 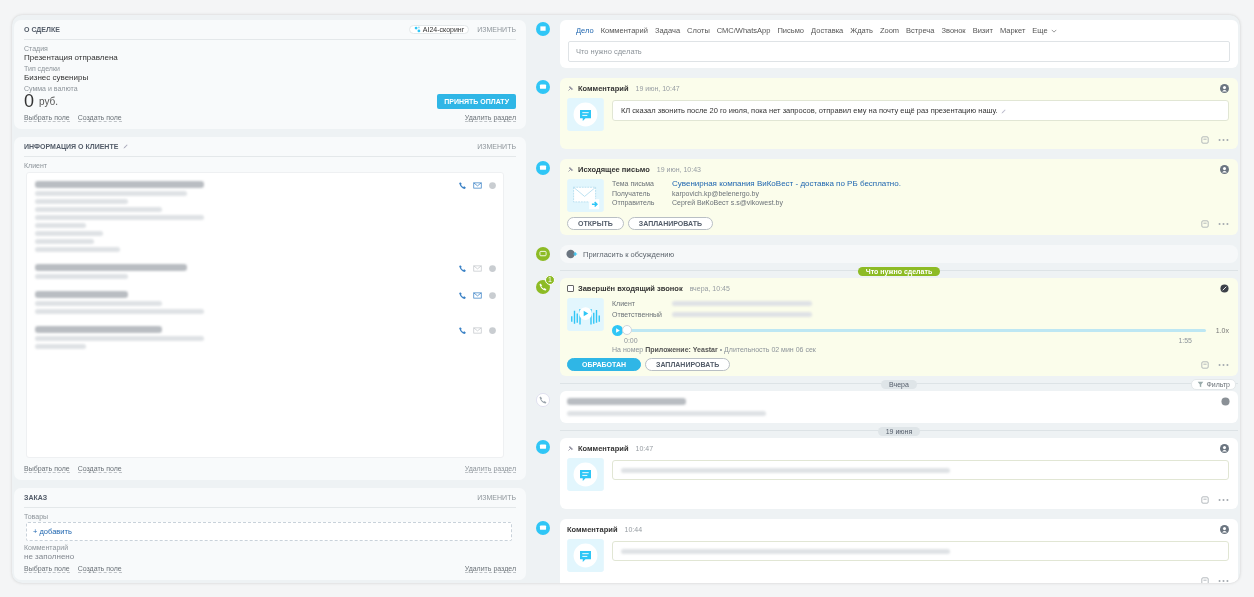 I want to click on field-value: не заполнено, so click(x=50, y=556).